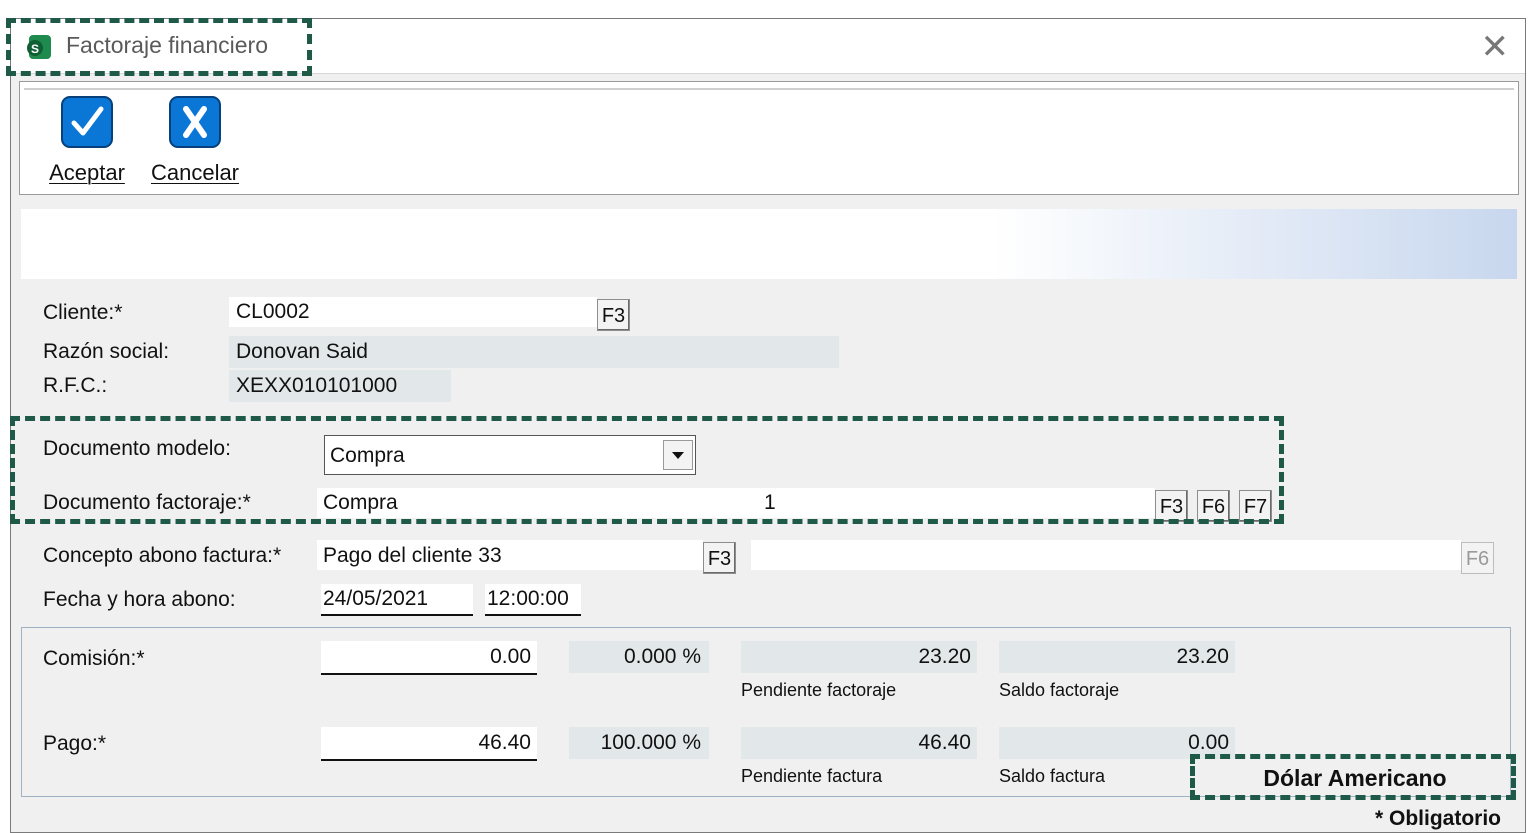 This screenshot has height=833, width=1528. Describe the element at coordinates (662, 656) in the screenshot. I see `comision-pct-value: 0.000 %` at that location.